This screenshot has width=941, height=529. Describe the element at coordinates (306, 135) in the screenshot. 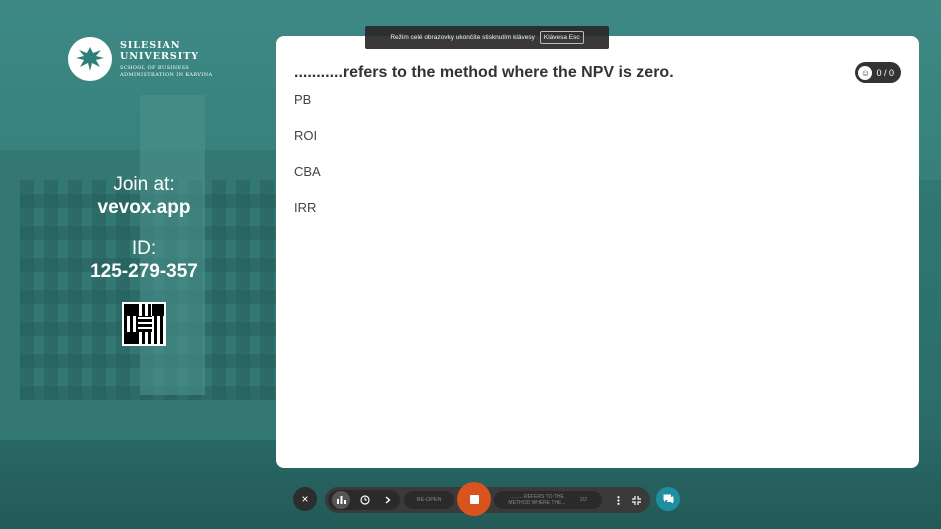

I see `option-item: ROI` at that location.